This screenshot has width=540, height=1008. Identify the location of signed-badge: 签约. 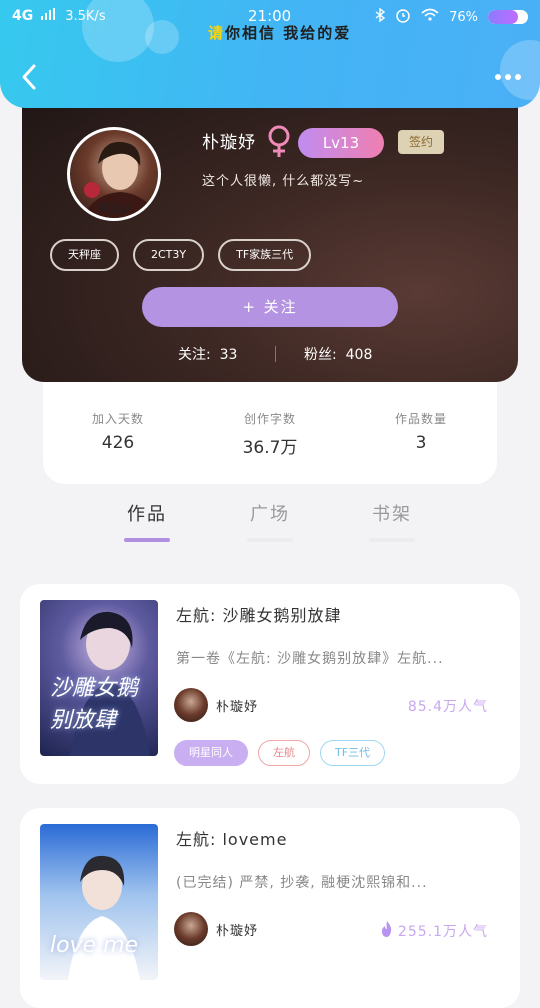
(421, 142).